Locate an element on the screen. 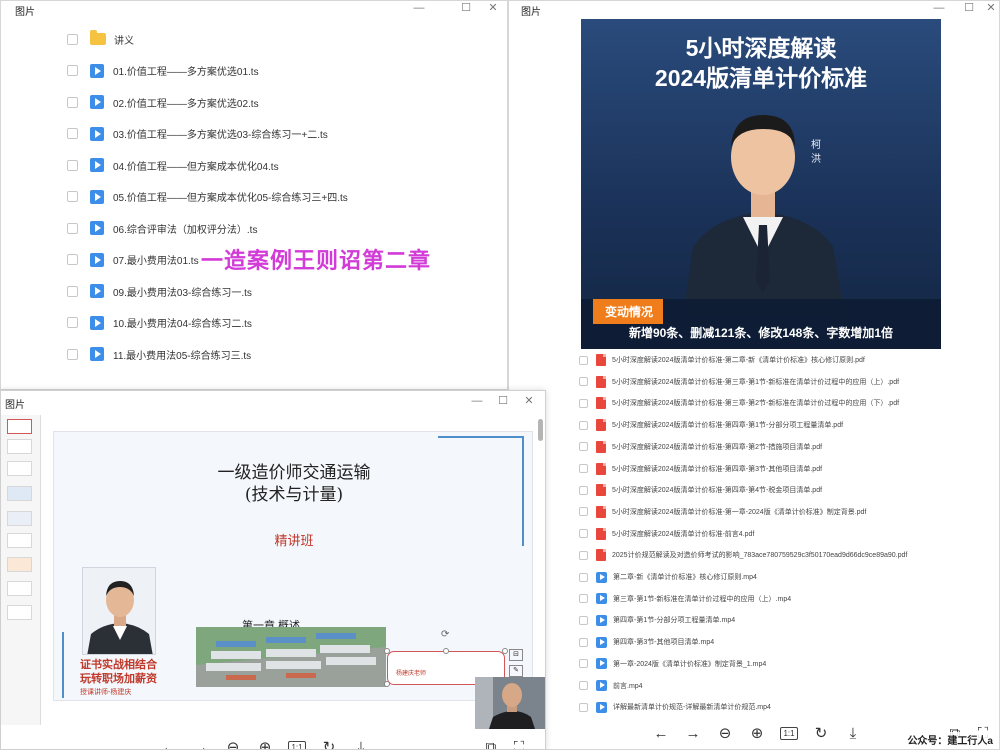 The image size is (1000, 750). list-item: 09.最小费用法03-综合练习一.ts is located at coordinates (159, 291).